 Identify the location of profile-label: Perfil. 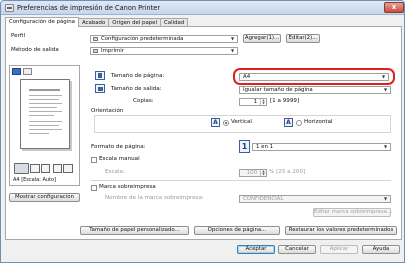
(18, 36).